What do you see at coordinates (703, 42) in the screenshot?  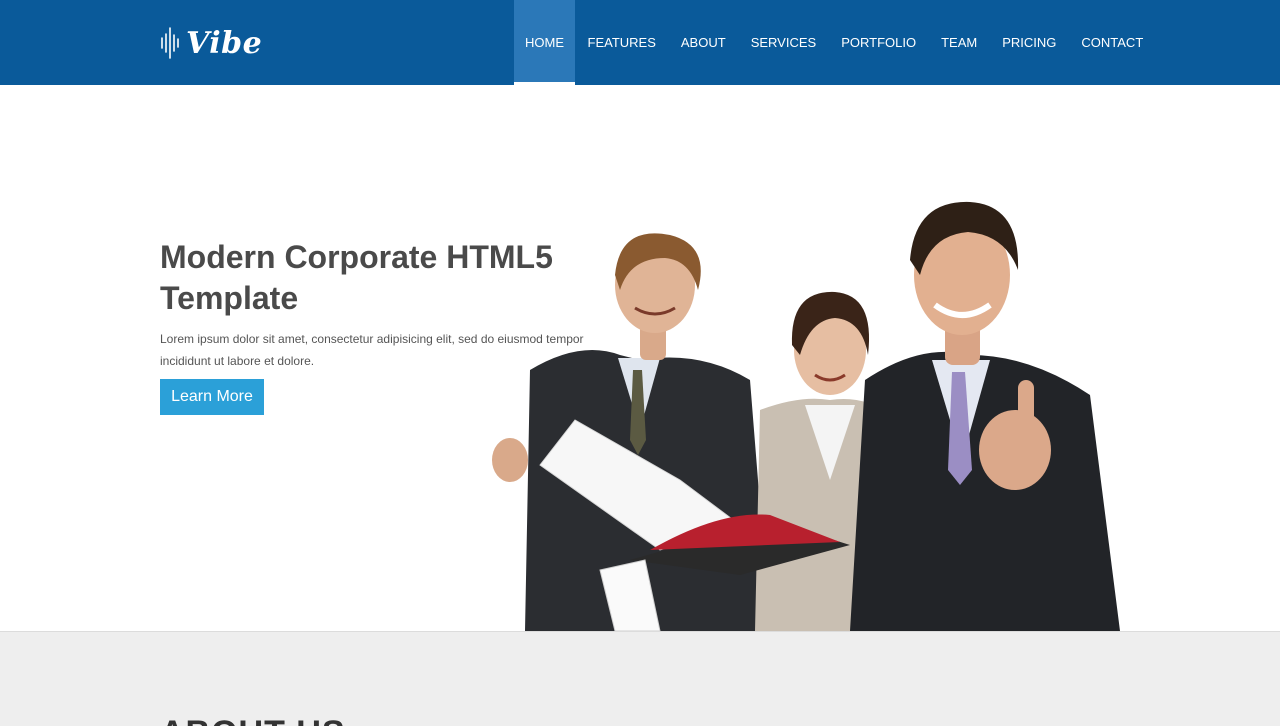 I see `nav-item-about: ABOUT` at bounding box center [703, 42].